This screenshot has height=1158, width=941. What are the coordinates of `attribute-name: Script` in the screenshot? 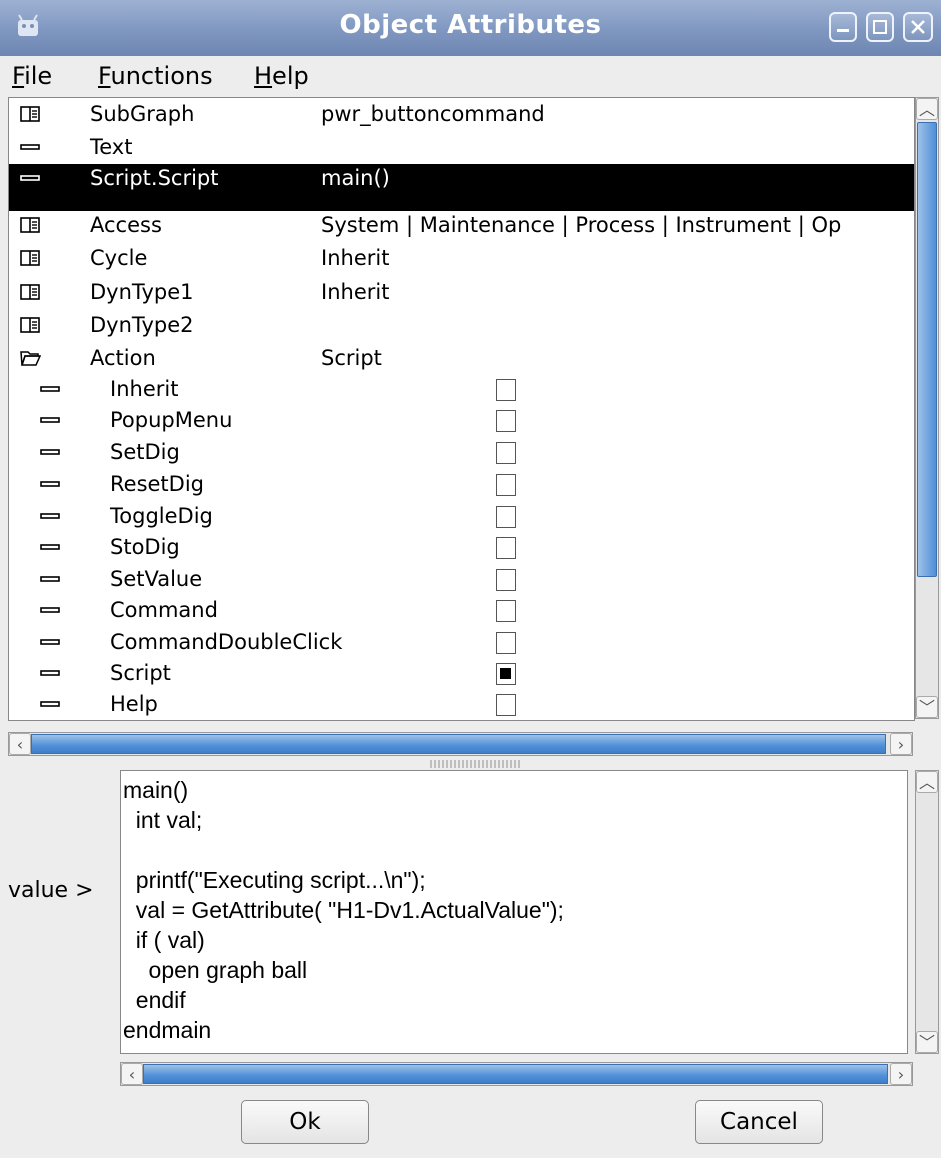 It's located at (140, 673).